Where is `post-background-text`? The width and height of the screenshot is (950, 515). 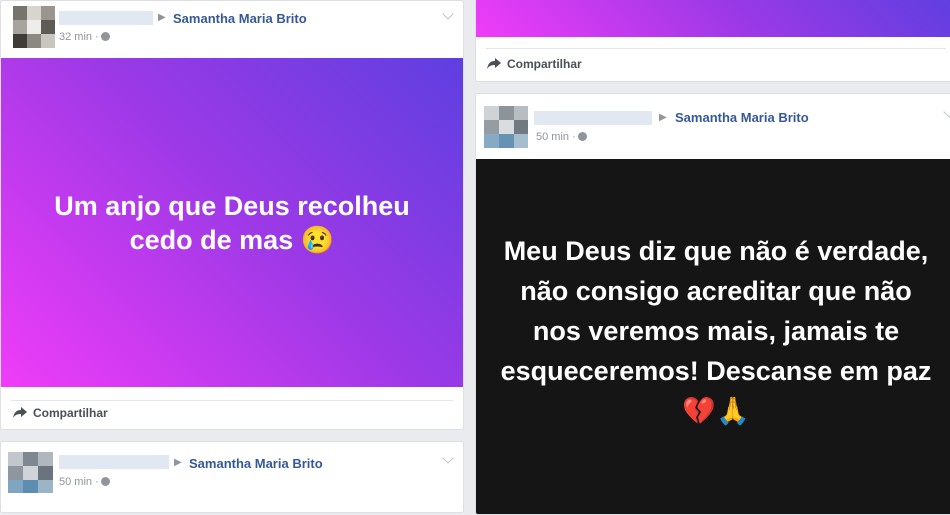
post-background-text is located at coordinates (713, 18).